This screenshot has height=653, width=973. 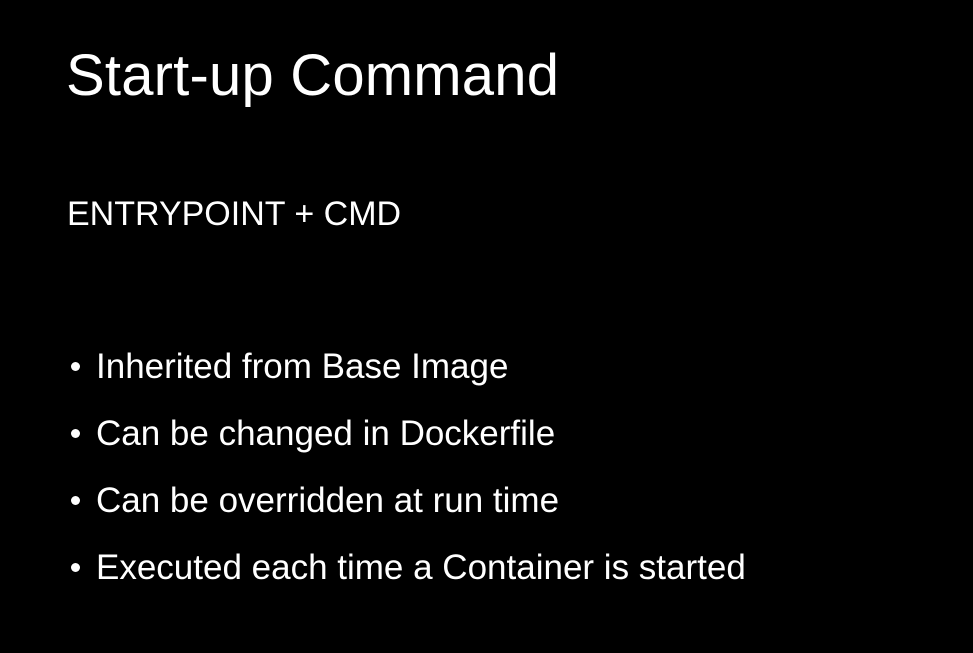 What do you see at coordinates (326, 433) in the screenshot?
I see `bullet-text: Can be changed in Dockerfile` at bounding box center [326, 433].